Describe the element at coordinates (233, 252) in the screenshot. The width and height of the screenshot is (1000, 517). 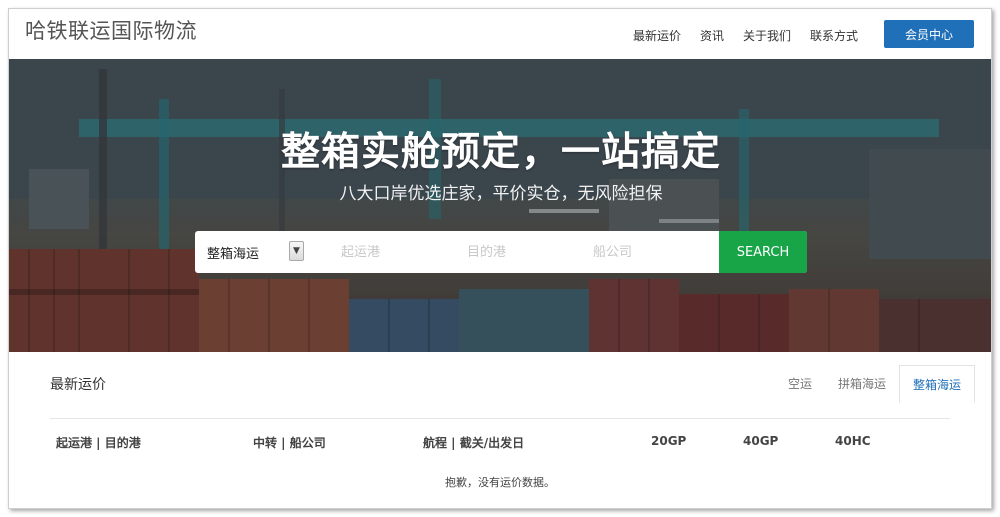
I see `transport-type-select: 整箱海运` at that location.